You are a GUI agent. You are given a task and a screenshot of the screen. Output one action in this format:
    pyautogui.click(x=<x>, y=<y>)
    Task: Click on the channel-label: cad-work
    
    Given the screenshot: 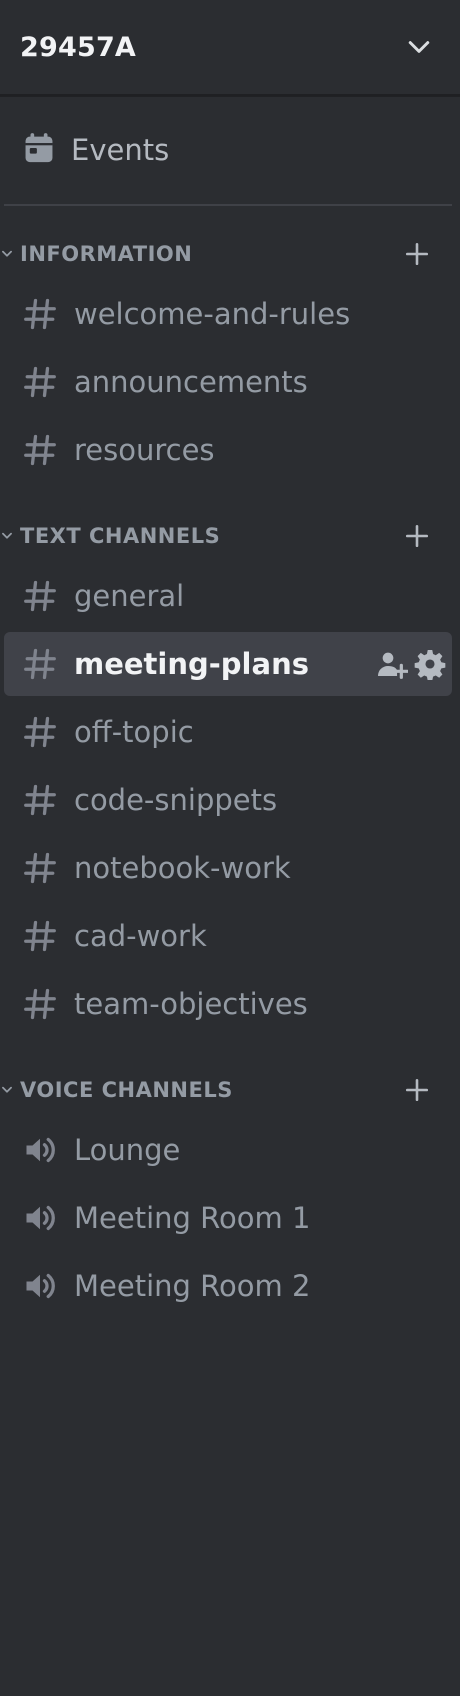 What is the action you would take?
    pyautogui.click(x=140, y=936)
    